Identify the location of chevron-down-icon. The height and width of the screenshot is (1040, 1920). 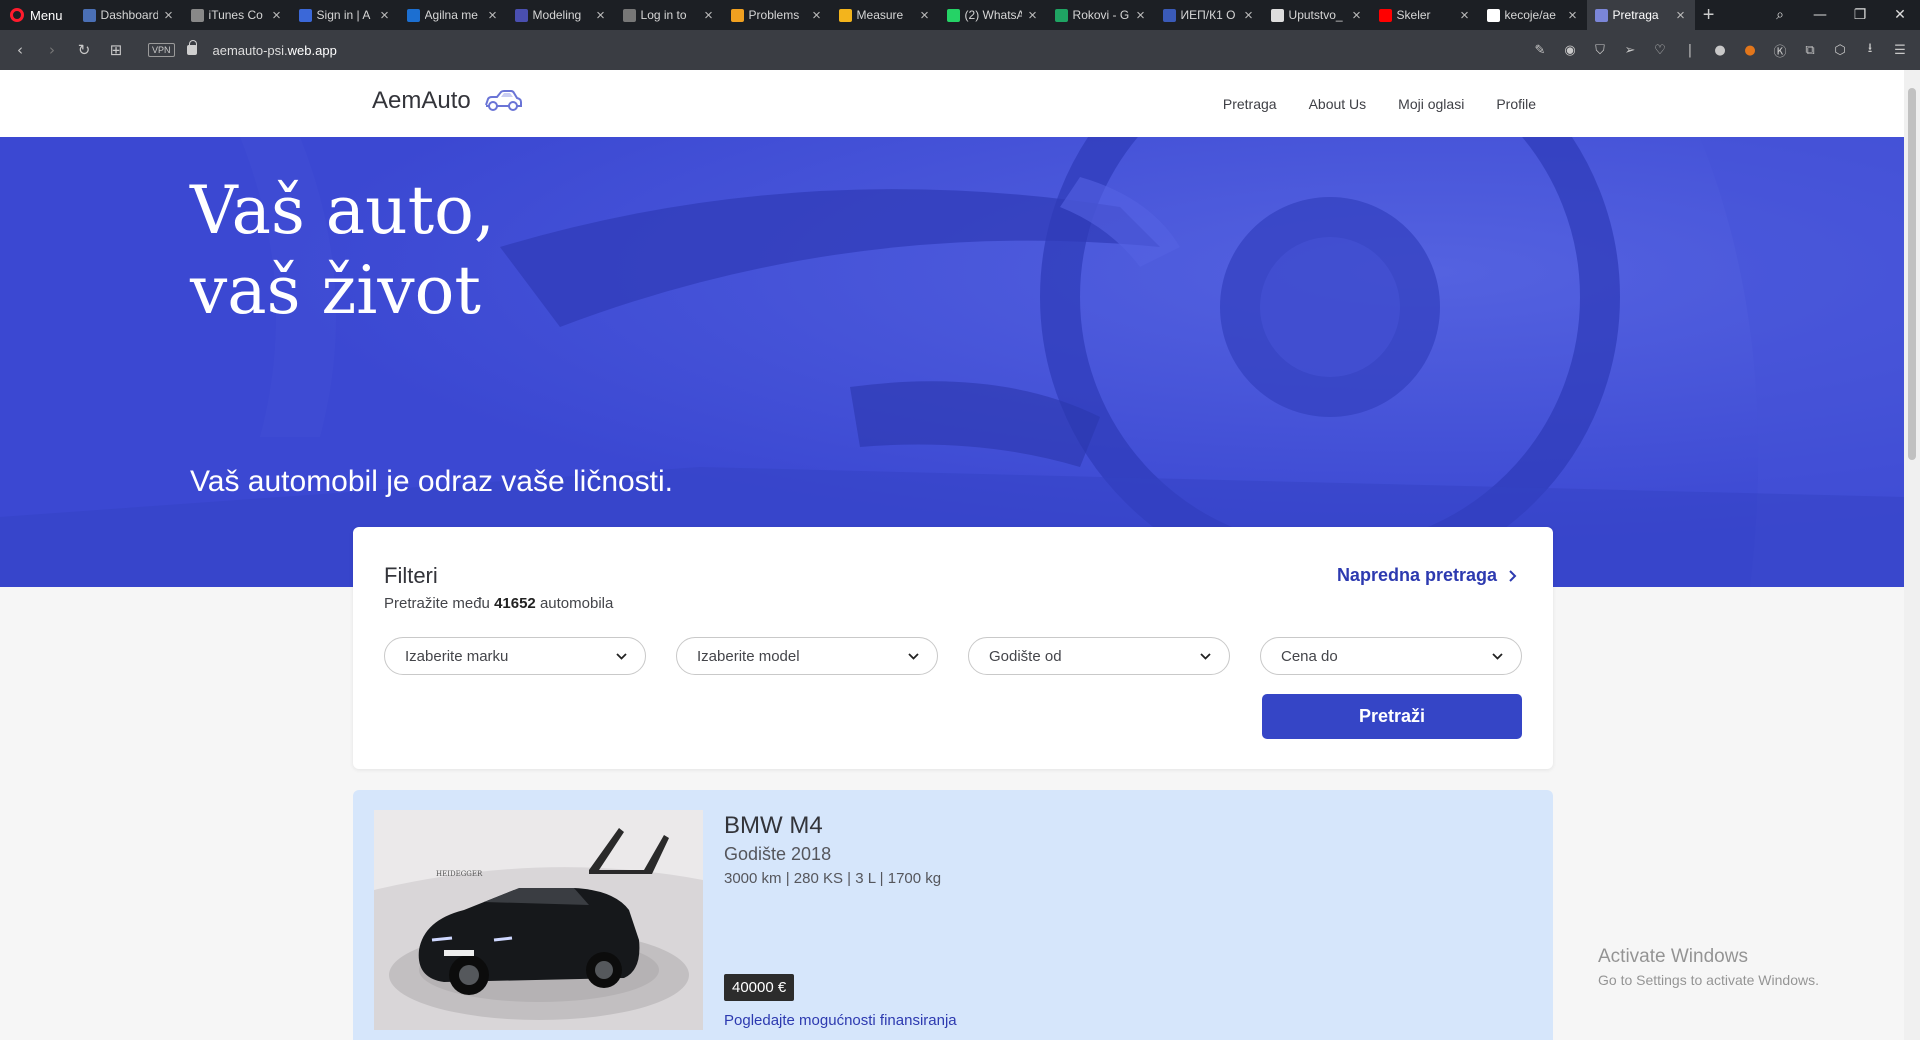
(1205, 656).